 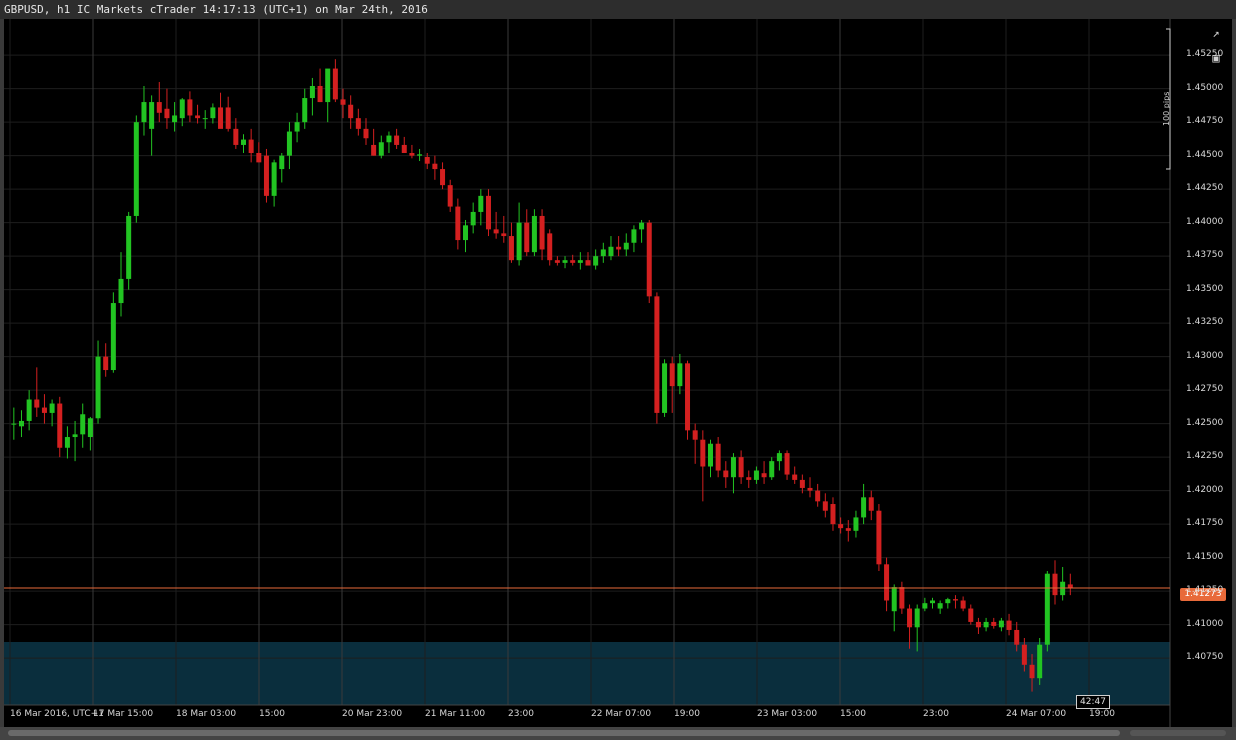 I want to click on price-axis-label: 1.44750, so click(x=1205, y=121).